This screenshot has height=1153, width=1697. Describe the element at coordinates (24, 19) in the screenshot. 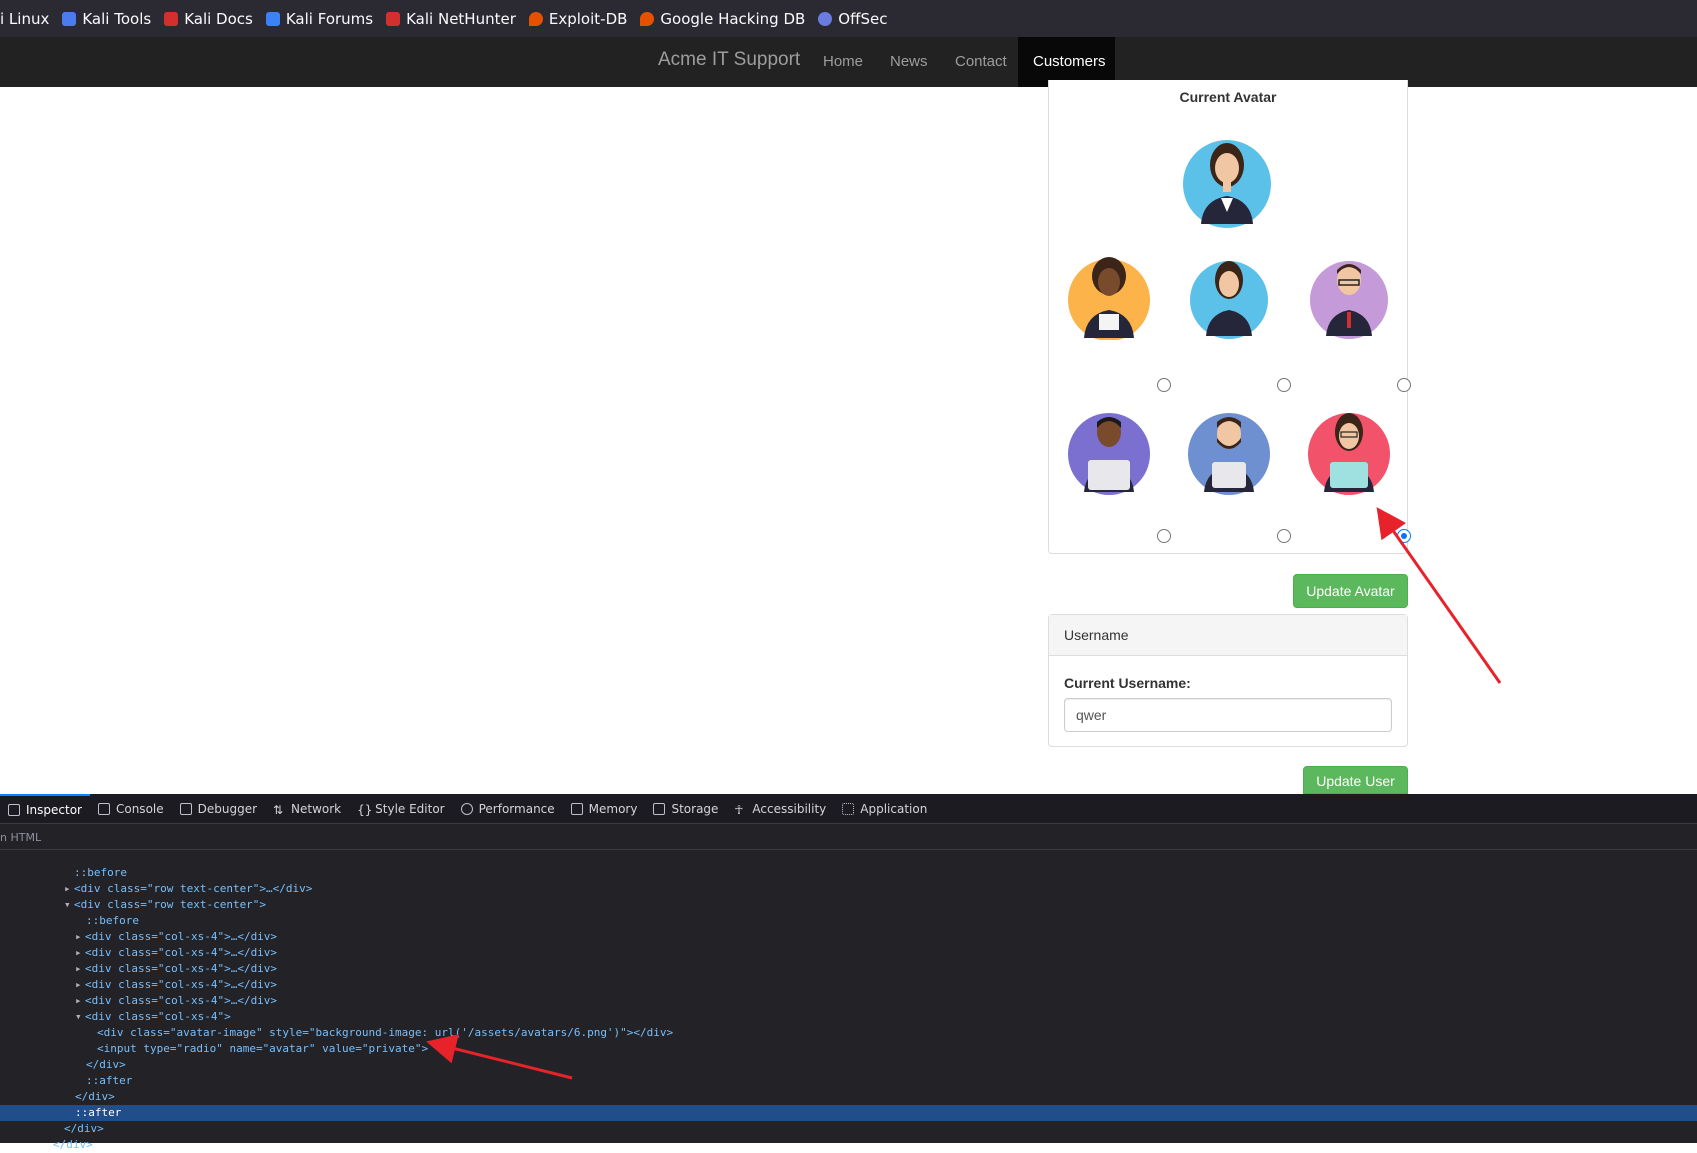

I see `bookmark-kali-linux: i Linux` at that location.